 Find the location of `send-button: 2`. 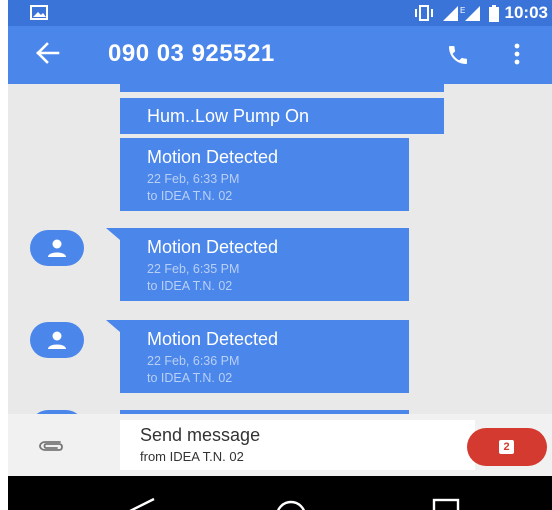

send-button: 2 is located at coordinates (507, 447).